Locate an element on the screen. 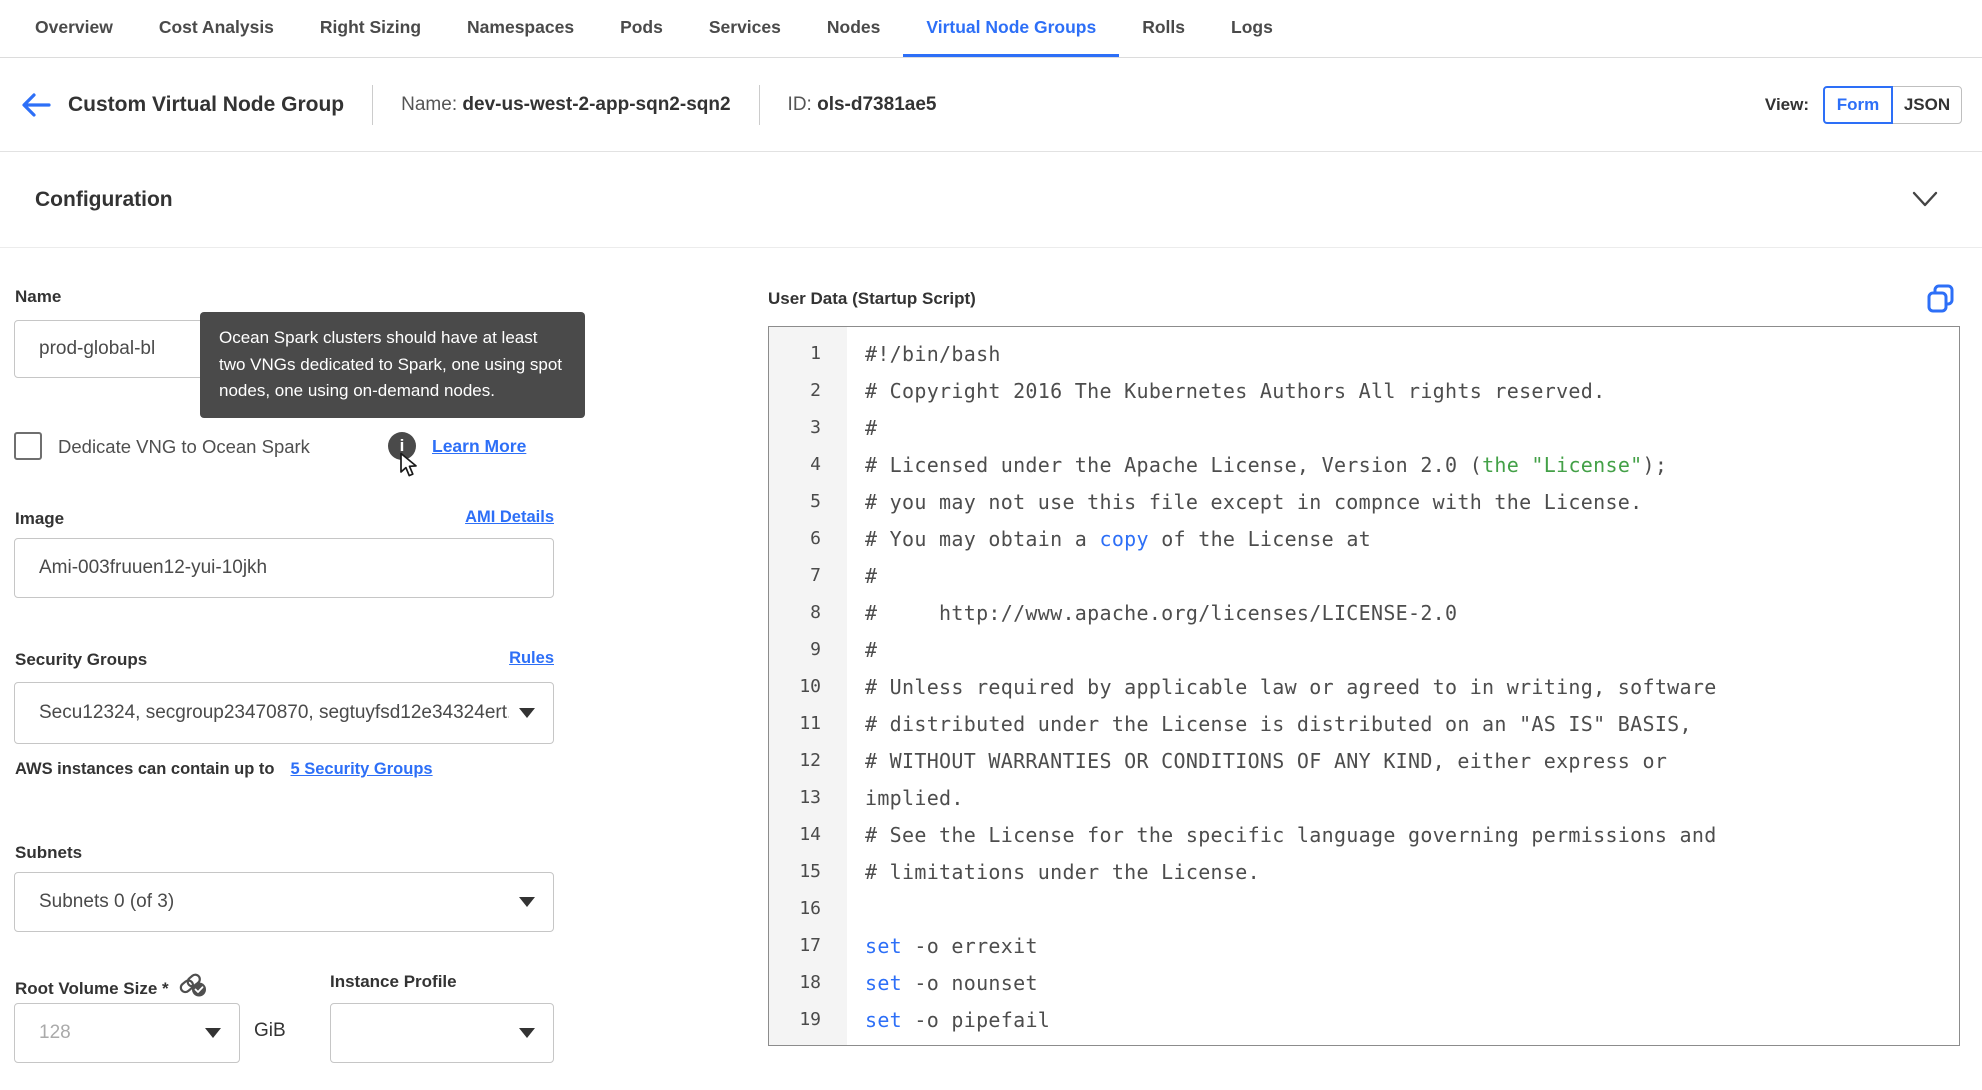 The height and width of the screenshot is (1090, 1982). line-number: 19 is located at coordinates (808, 1019).